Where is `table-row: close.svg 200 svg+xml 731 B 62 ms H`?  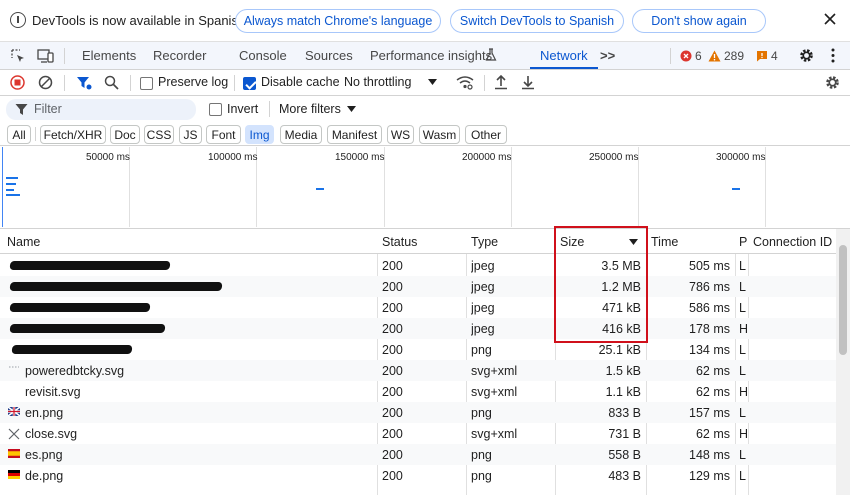 table-row: close.svg 200 svg+xml 731 B 62 ms H is located at coordinates (418, 433).